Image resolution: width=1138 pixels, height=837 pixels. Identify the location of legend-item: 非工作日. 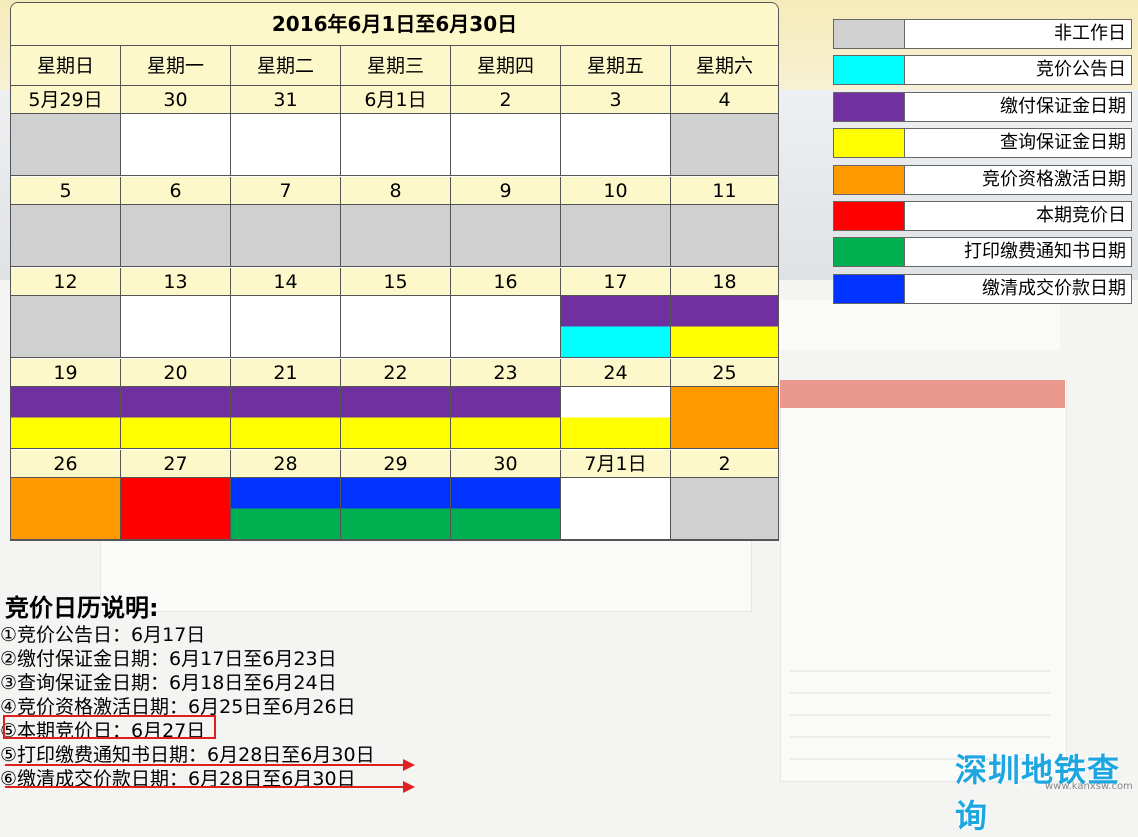
(982, 34).